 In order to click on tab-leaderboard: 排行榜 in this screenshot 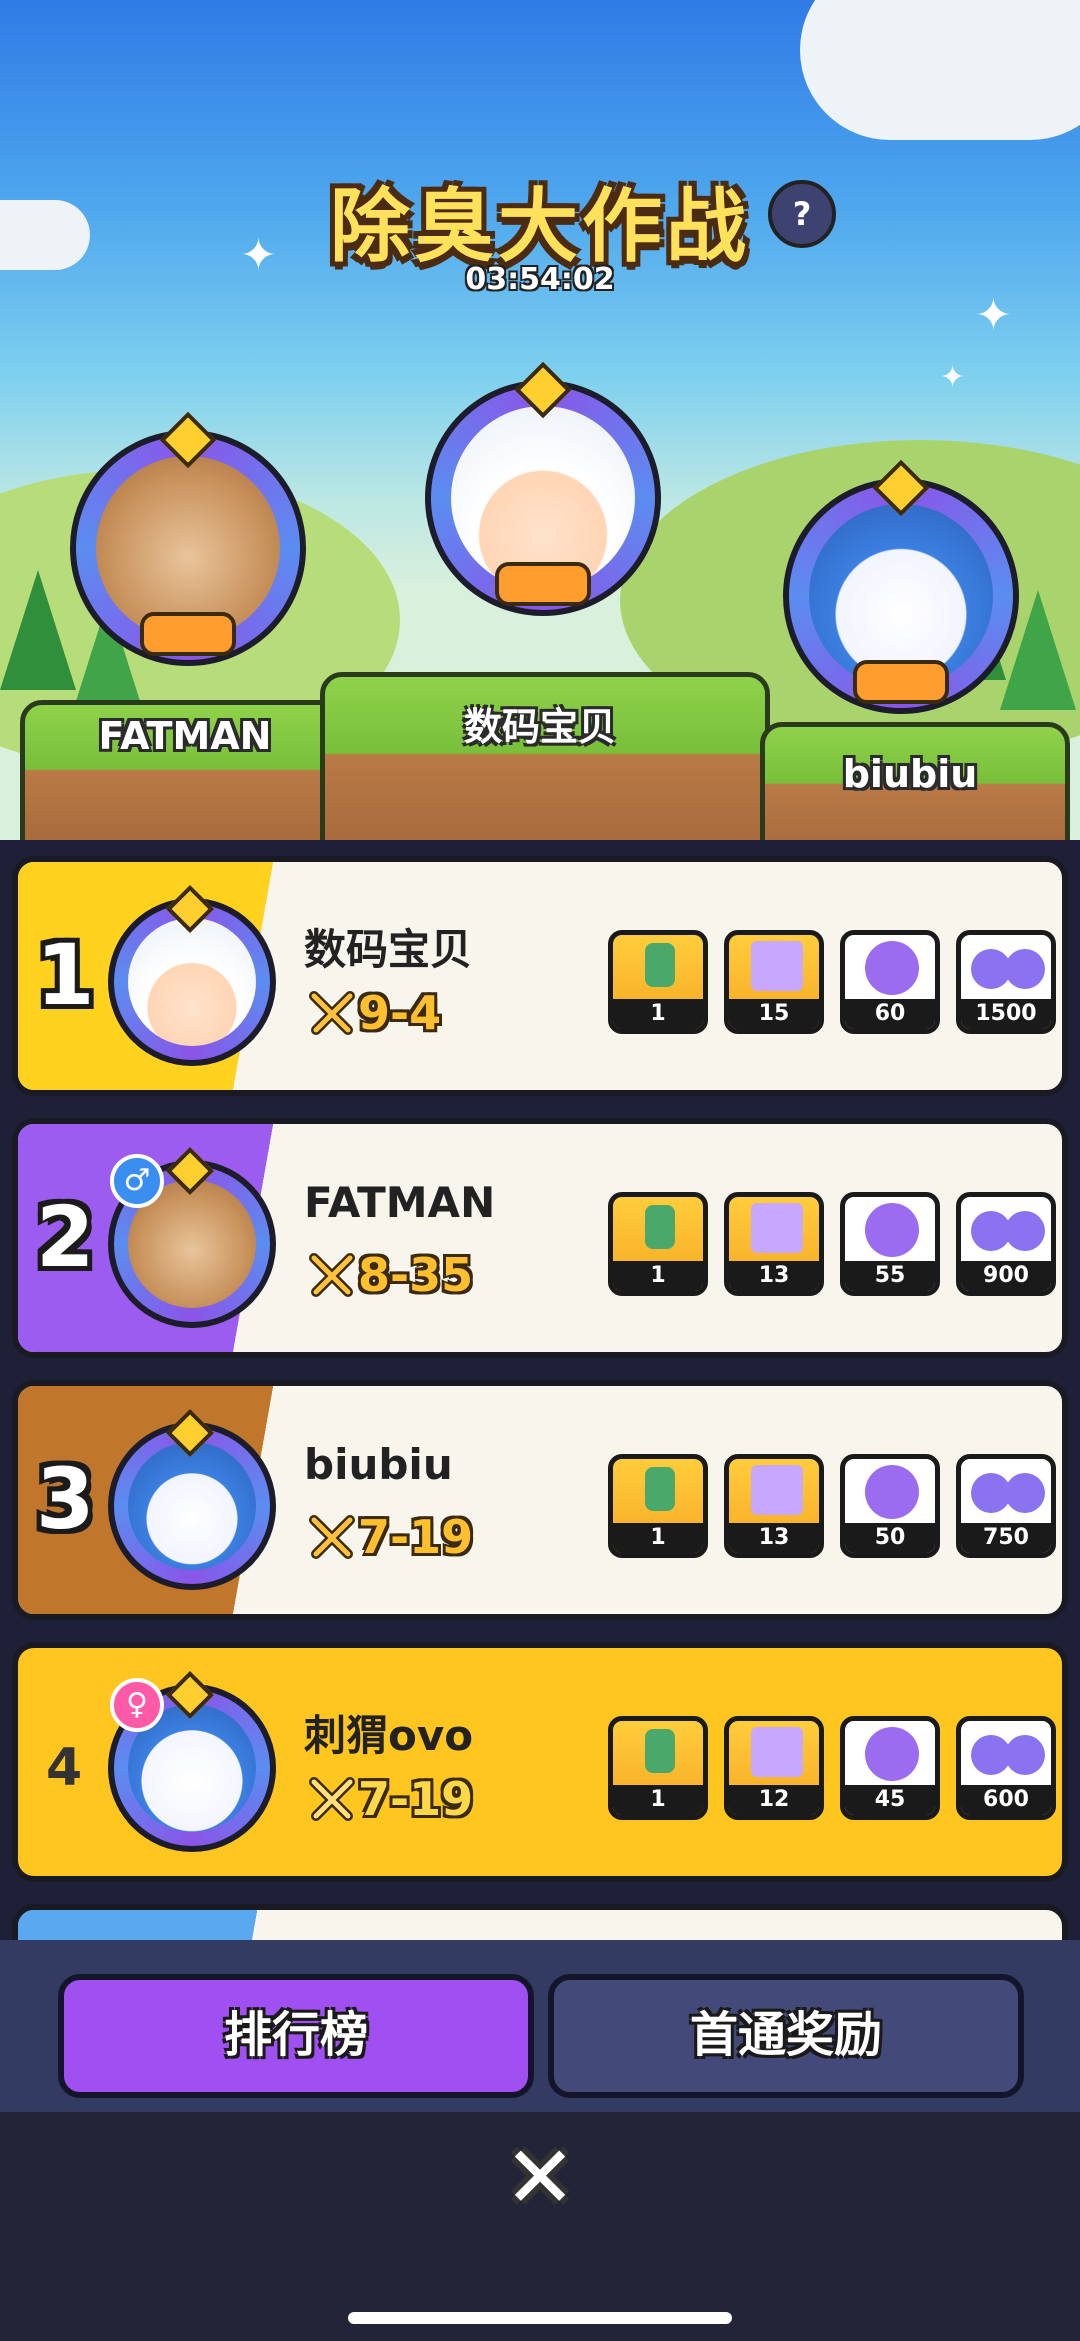, I will do `click(296, 2036)`.